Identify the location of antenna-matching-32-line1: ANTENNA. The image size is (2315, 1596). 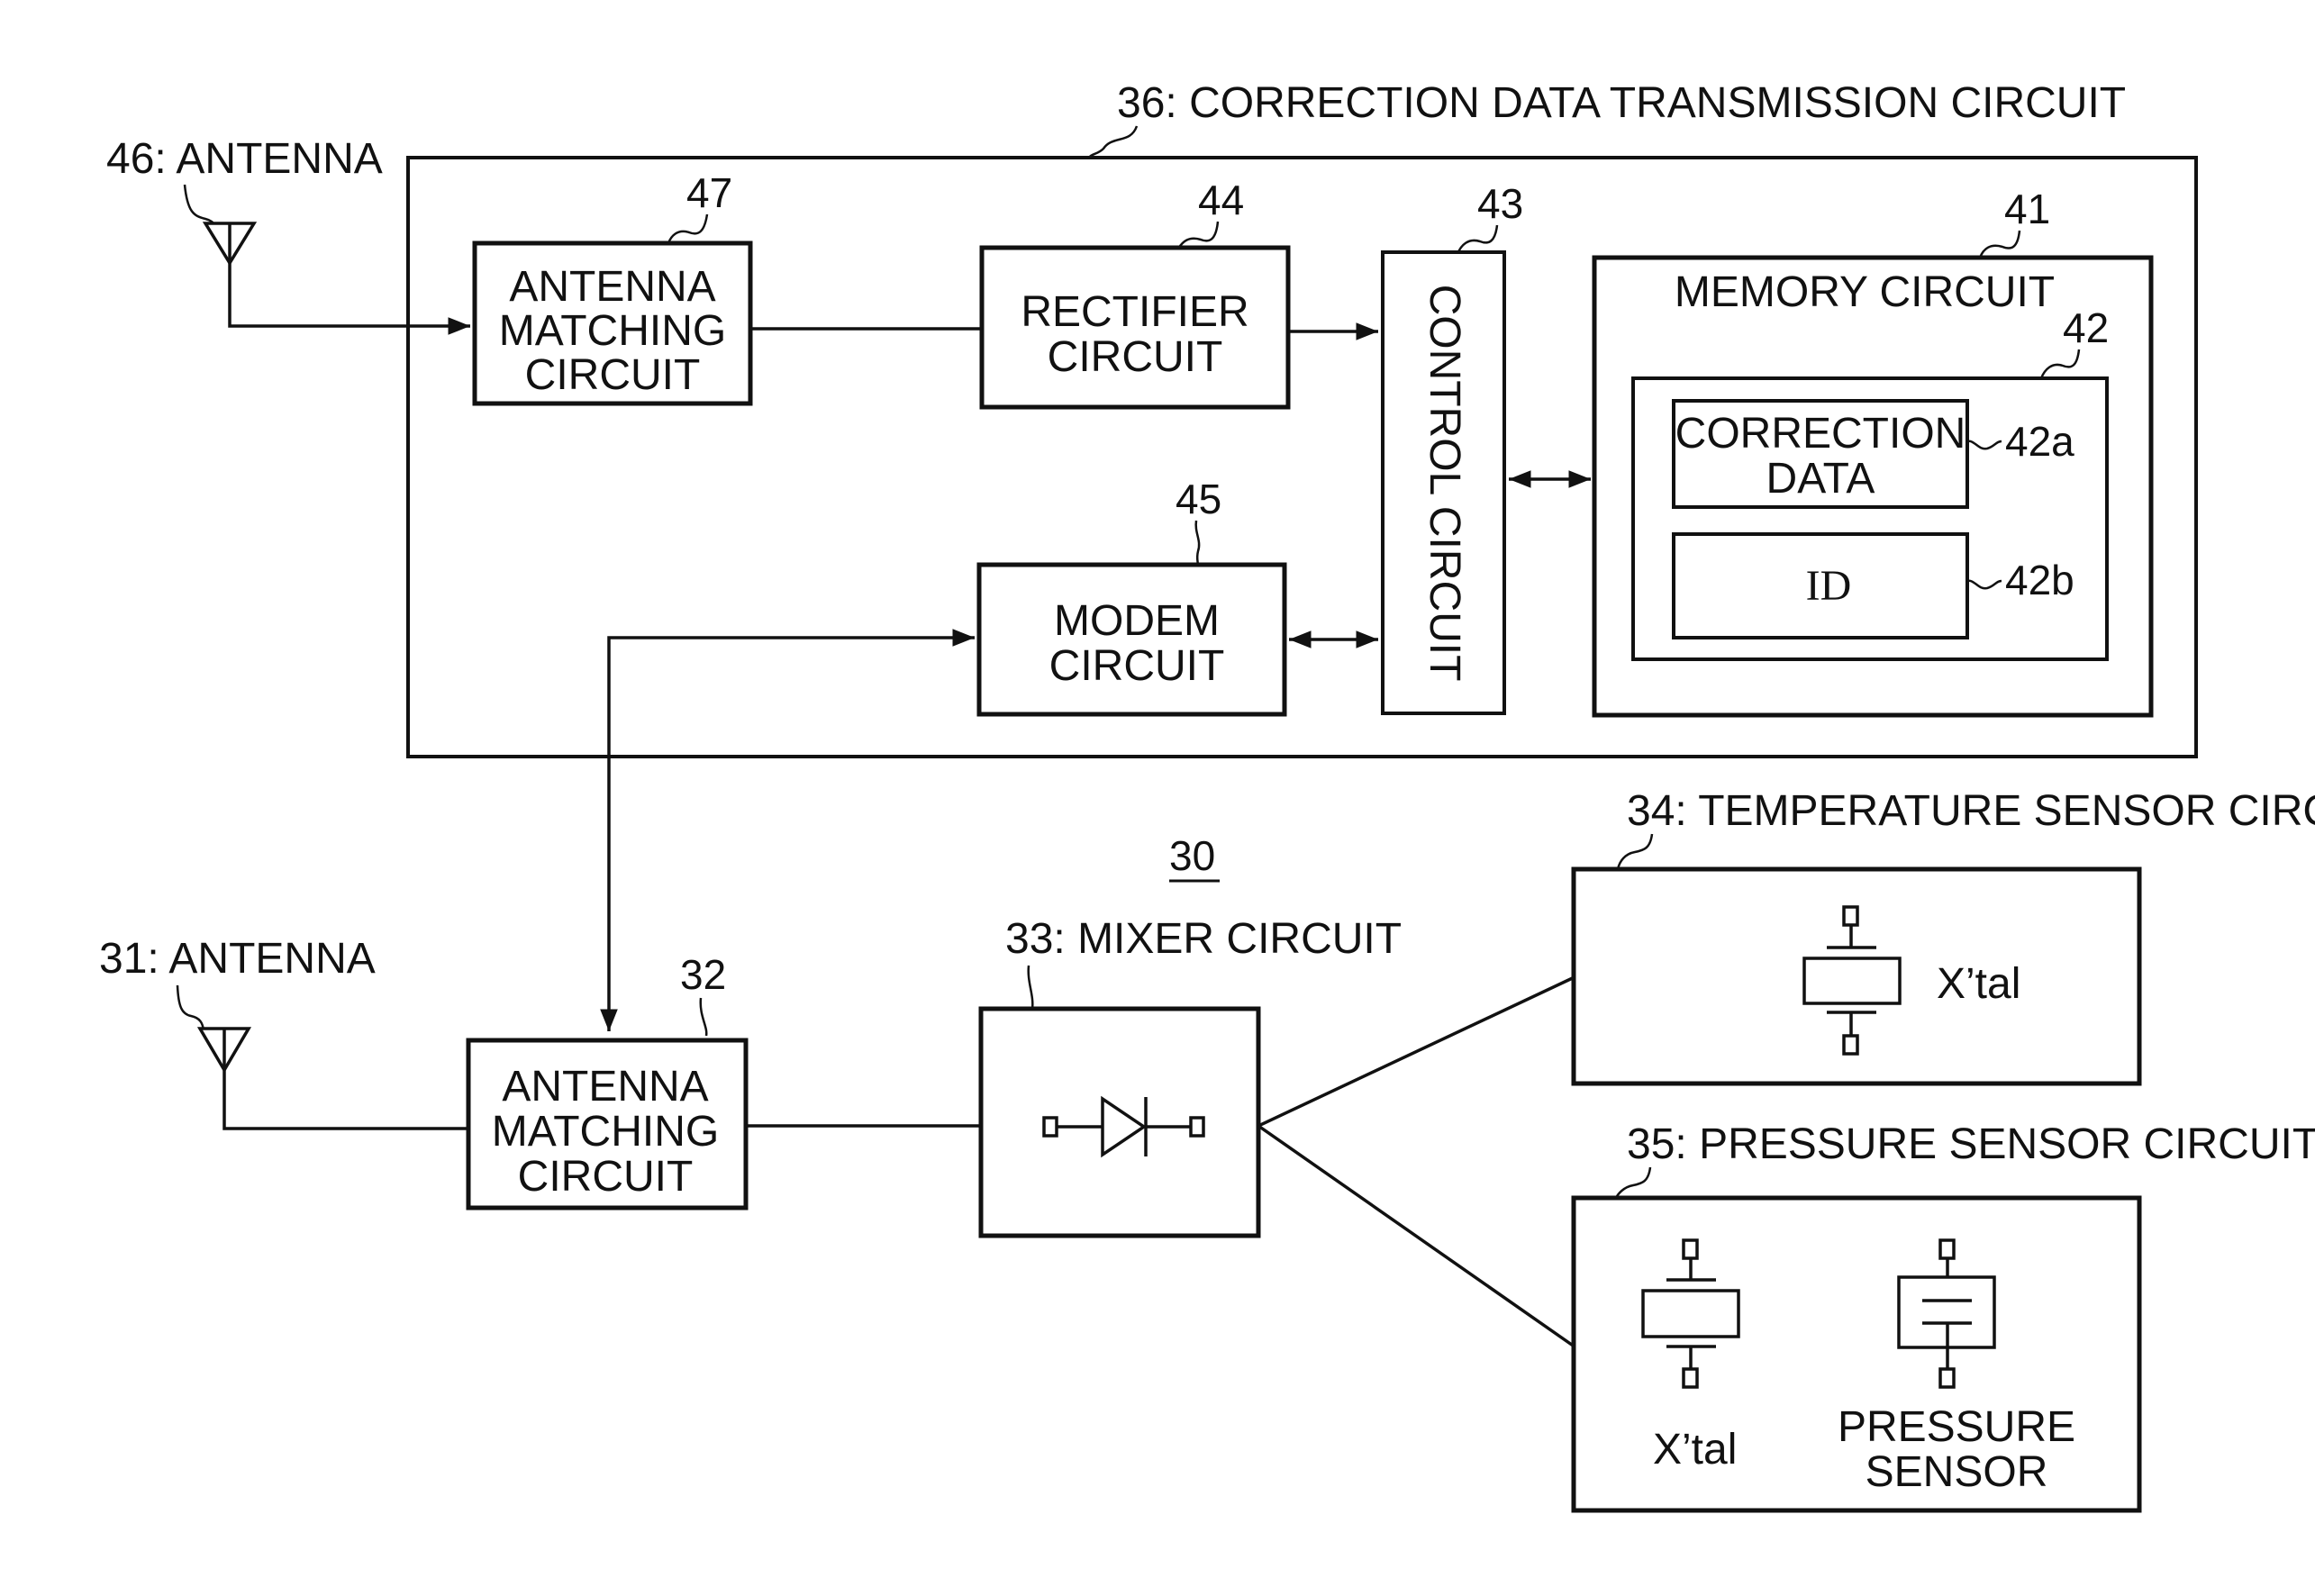
(605, 1087).